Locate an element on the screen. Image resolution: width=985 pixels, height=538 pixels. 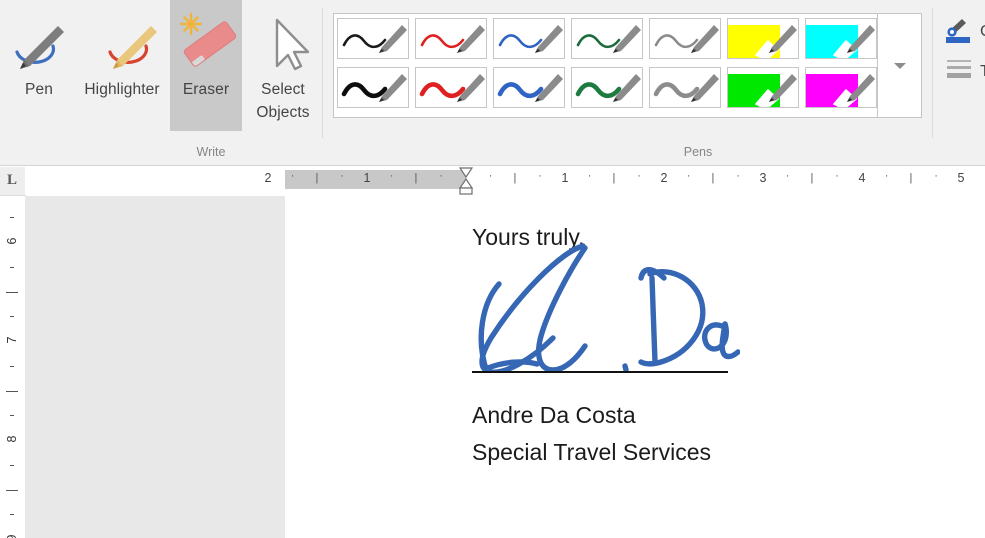
pen-swatch-pen-green-thin is located at coordinates (607, 38).